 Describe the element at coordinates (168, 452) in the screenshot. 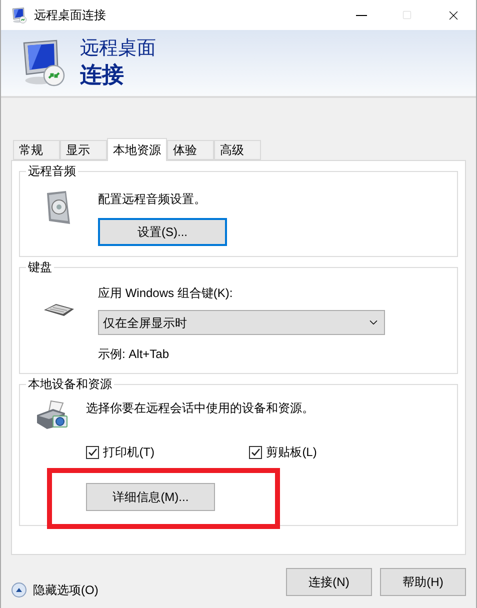

I see `checkbox: 打印机(T)` at that location.